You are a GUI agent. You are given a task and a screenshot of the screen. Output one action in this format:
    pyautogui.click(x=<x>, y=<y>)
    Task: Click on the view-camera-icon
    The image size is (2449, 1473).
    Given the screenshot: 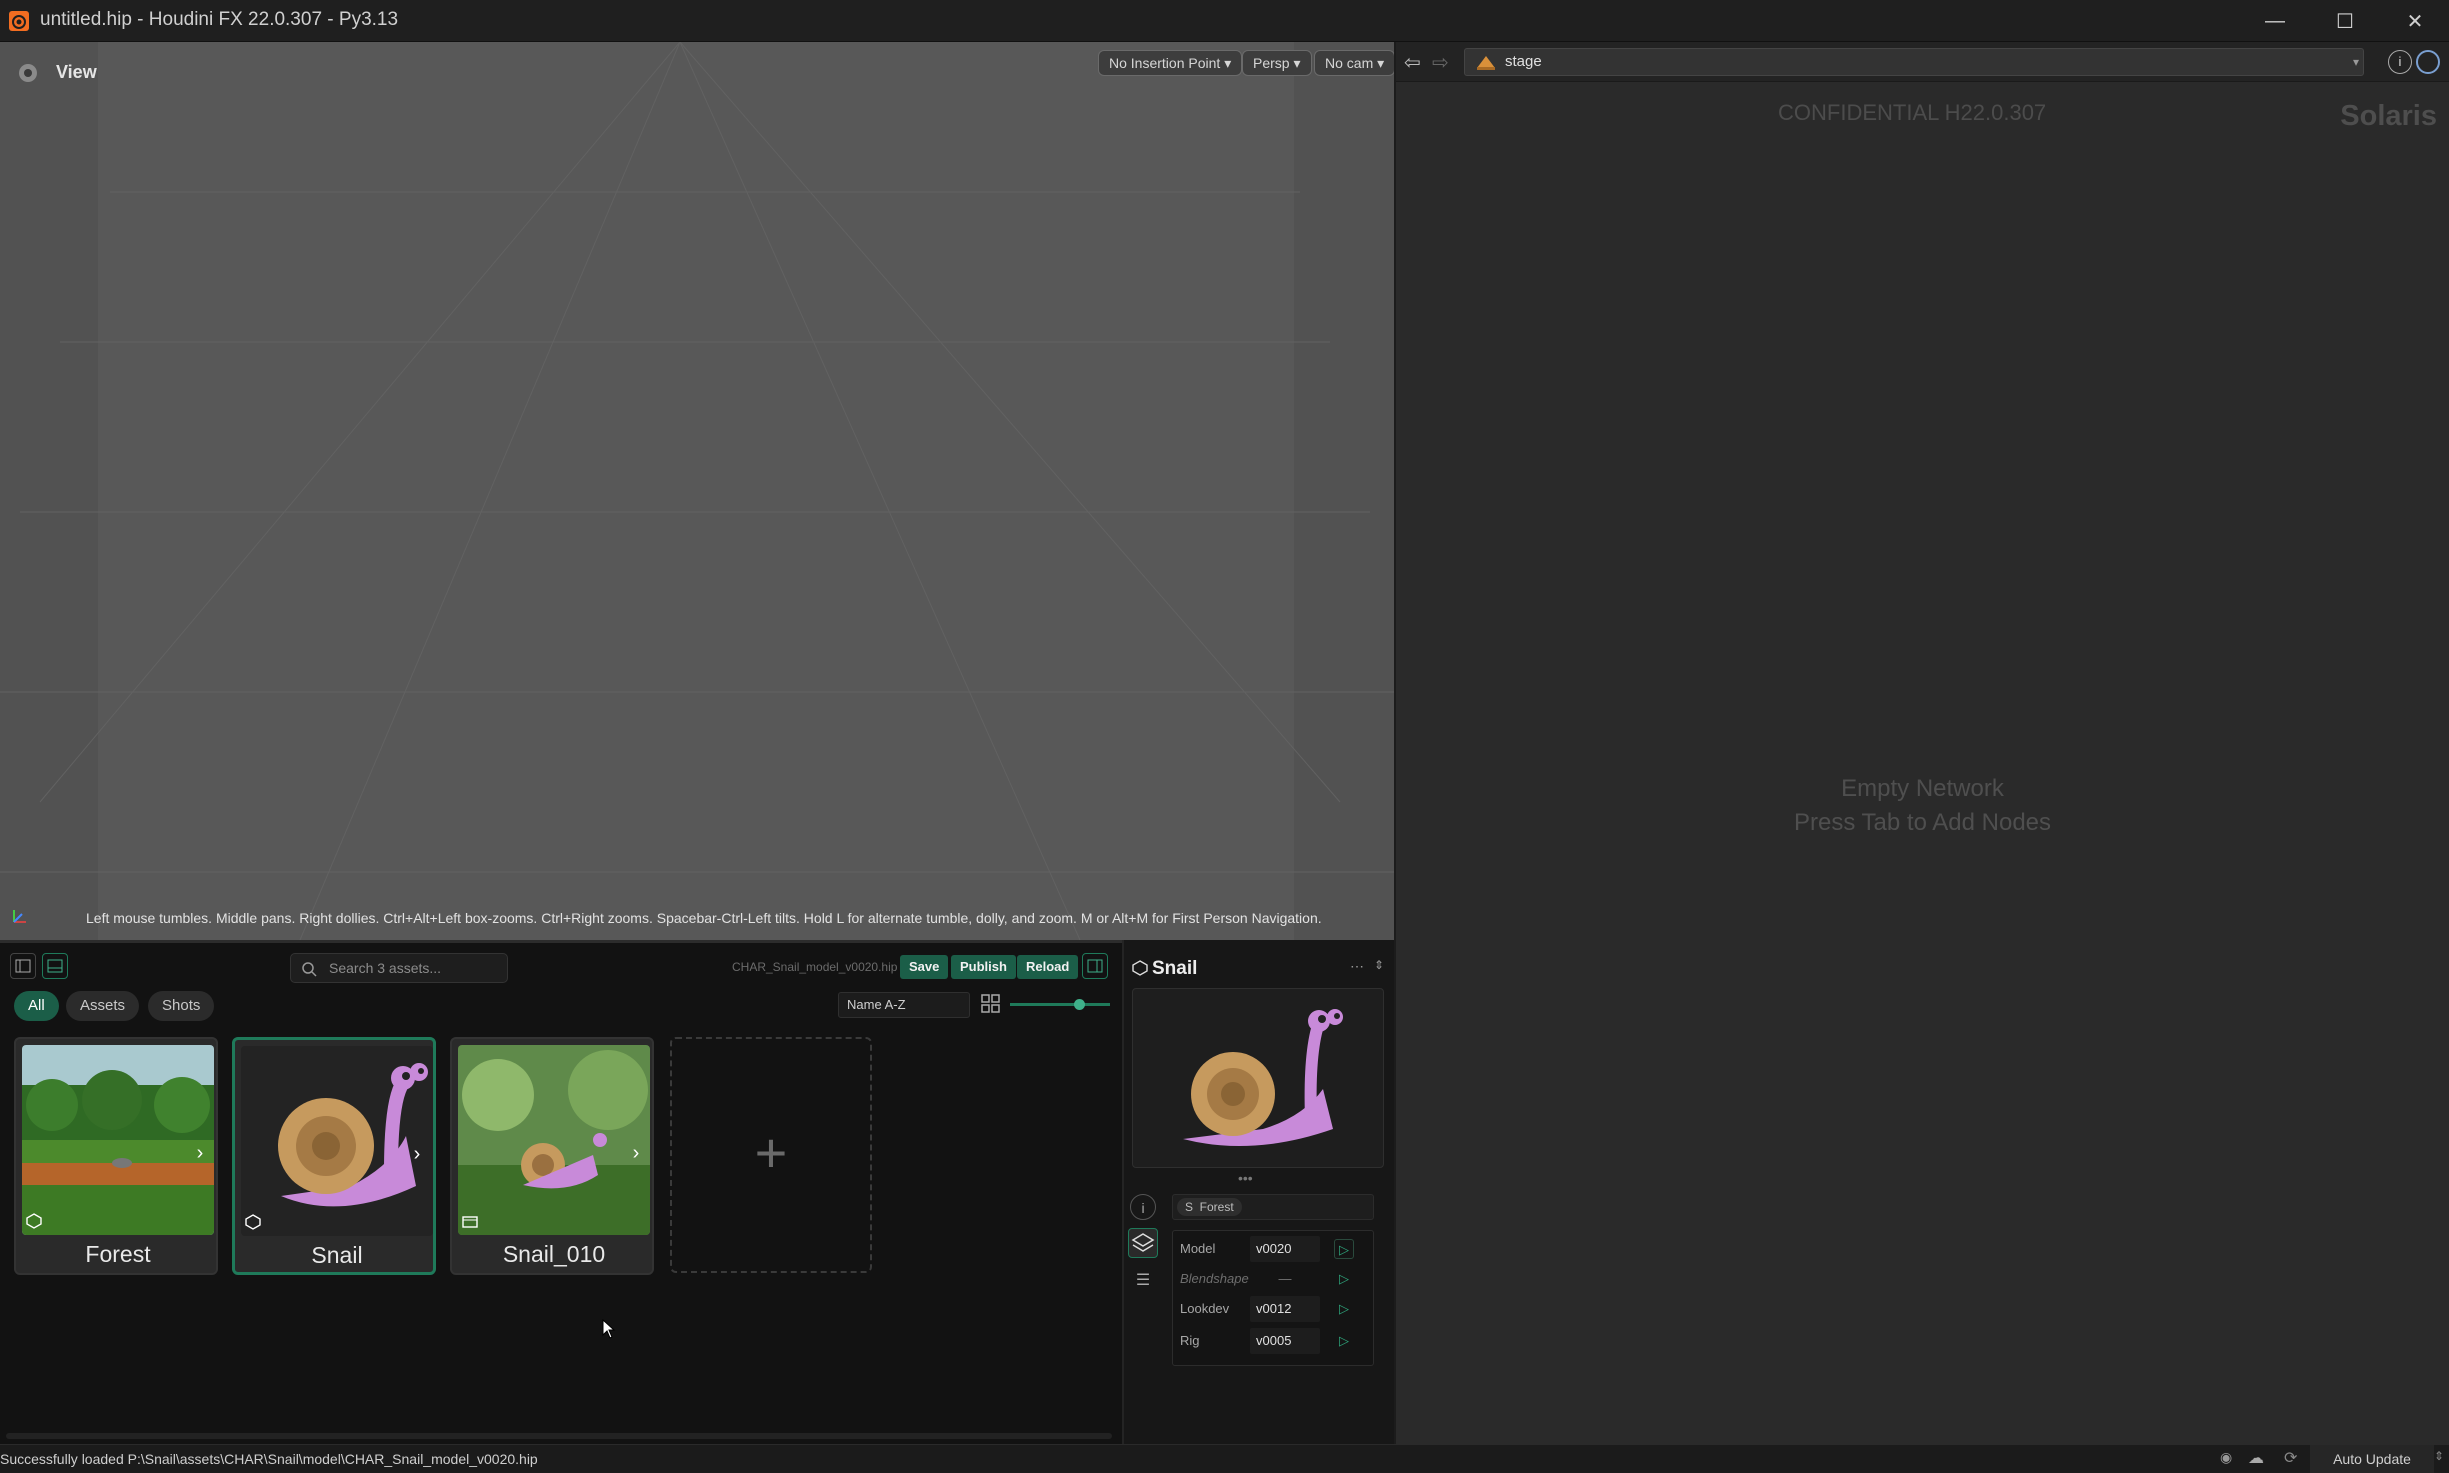 What is the action you would take?
    pyautogui.click(x=28, y=73)
    